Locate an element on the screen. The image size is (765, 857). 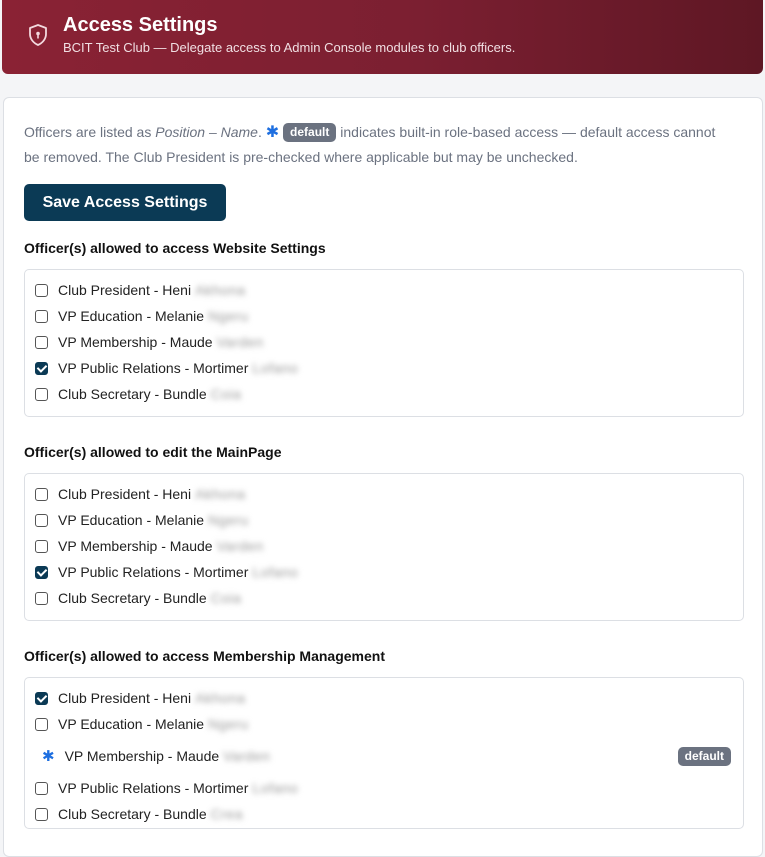
section-title: Officer(s) allowed to edit the MainPage is located at coordinates (153, 452).